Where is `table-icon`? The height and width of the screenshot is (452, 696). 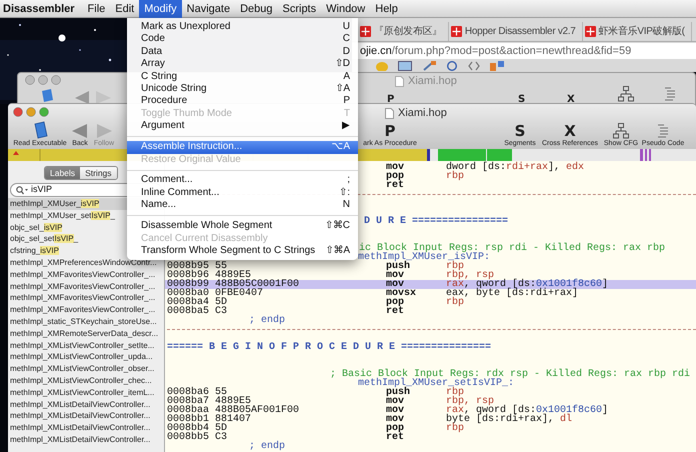 table-icon is located at coordinates (497, 66).